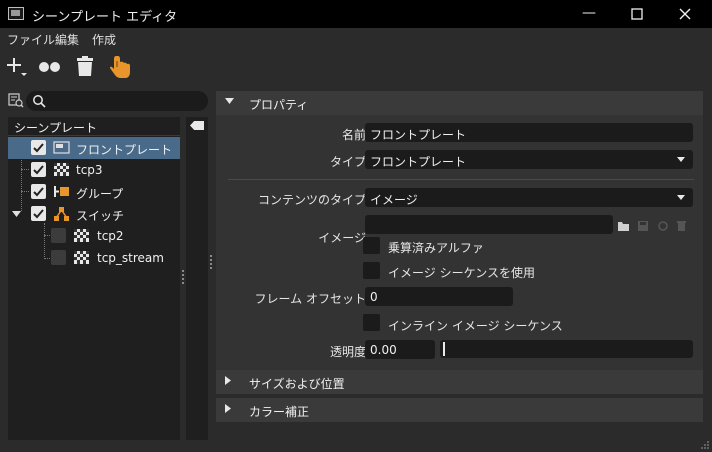 This screenshot has height=452, width=712. Describe the element at coordinates (371, 270) in the screenshot. I see `use-image-sequence-checkbox` at that location.